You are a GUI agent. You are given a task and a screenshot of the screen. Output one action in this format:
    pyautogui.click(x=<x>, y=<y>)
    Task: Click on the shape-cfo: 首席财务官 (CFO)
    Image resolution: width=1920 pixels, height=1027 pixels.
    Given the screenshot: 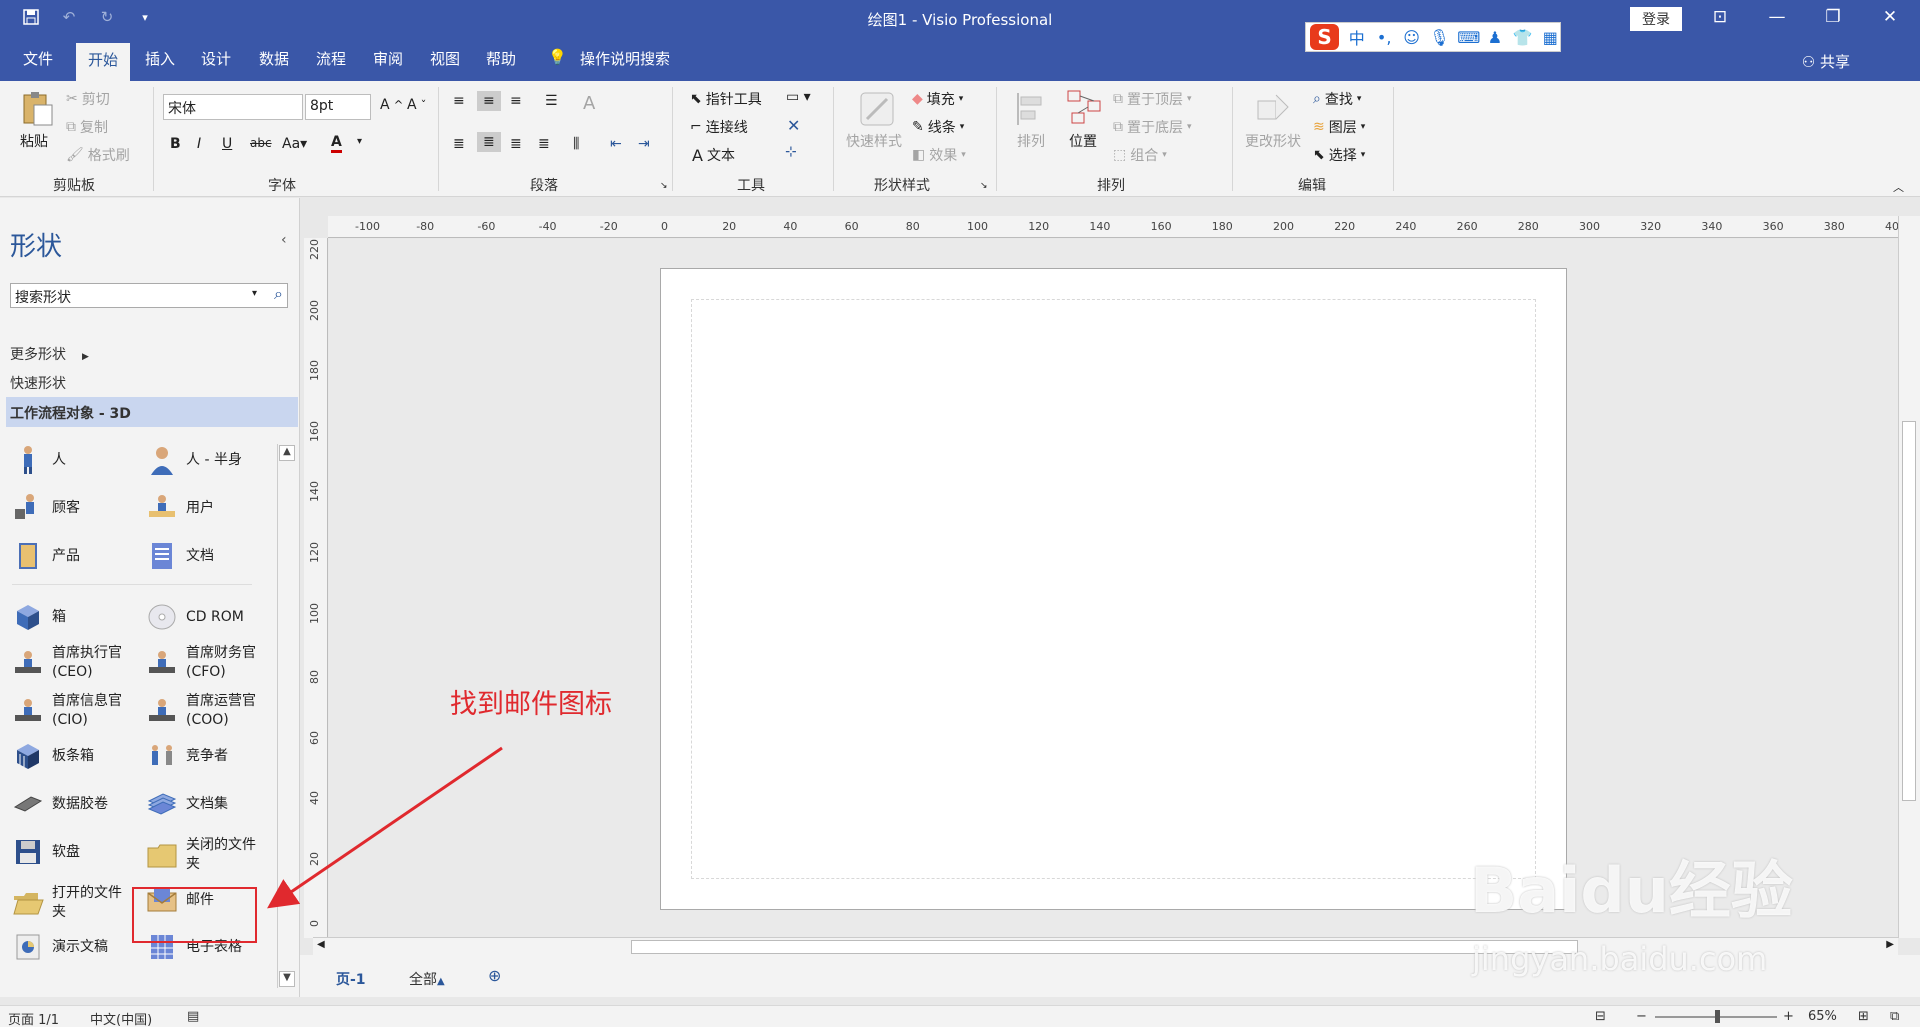 What is the action you would take?
    pyautogui.click(x=206, y=663)
    